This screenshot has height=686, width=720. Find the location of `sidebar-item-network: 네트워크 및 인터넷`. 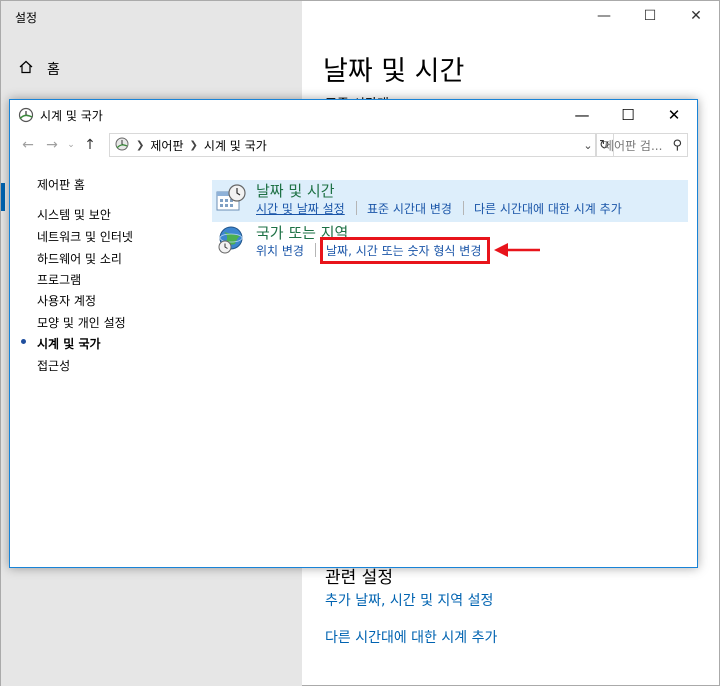

sidebar-item-network: 네트워크 및 인터넷 is located at coordinates (85, 236).